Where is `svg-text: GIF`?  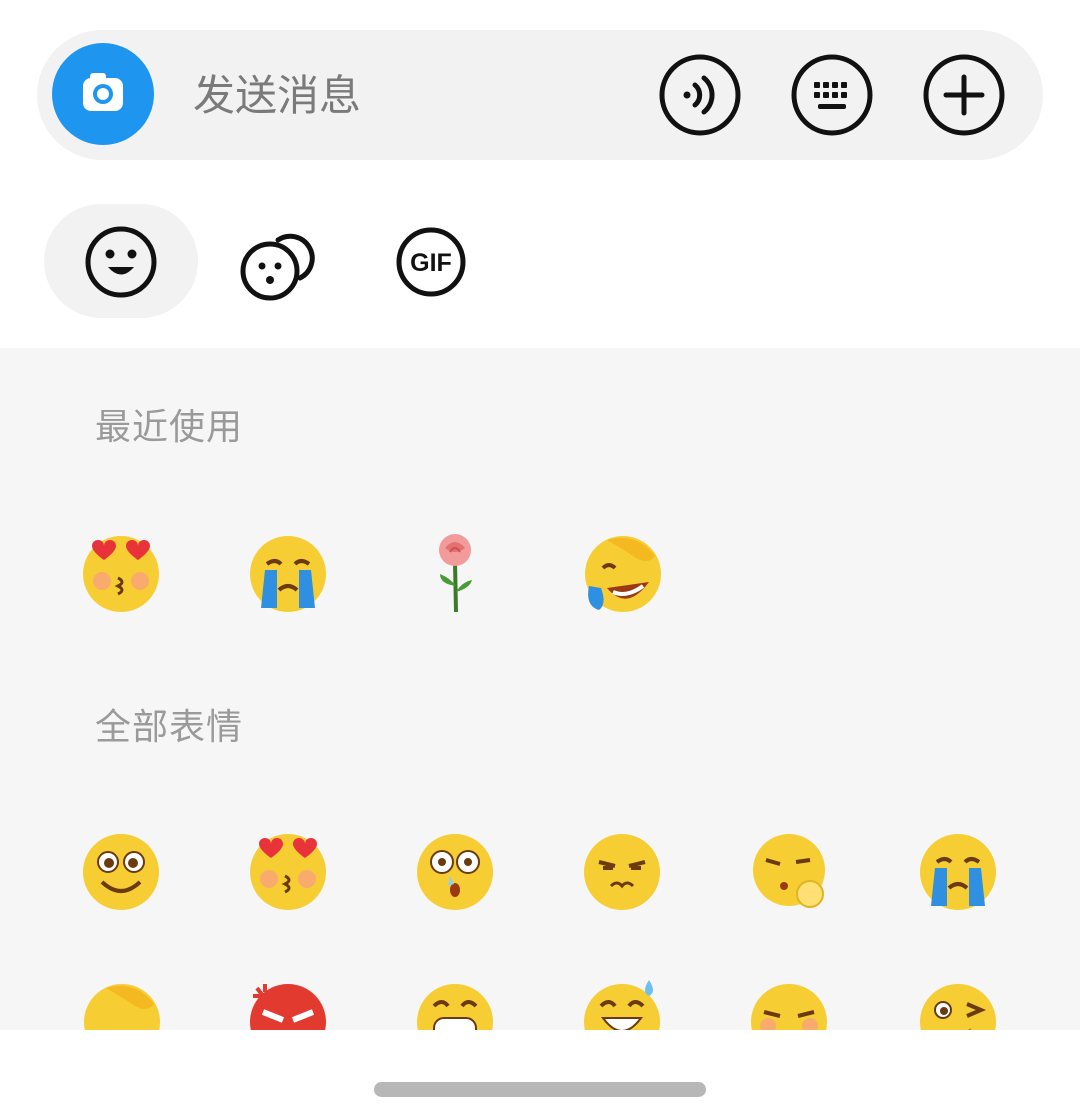
svg-text: GIF is located at coordinates (431, 263).